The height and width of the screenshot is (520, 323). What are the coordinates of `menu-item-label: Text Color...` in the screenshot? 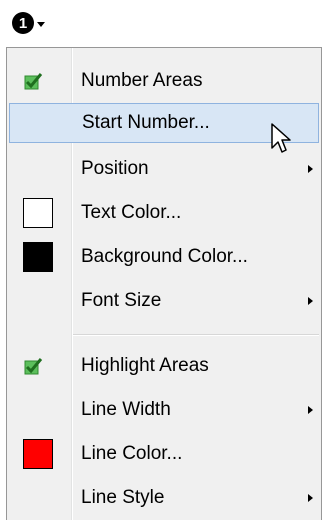 It's located at (131, 212).